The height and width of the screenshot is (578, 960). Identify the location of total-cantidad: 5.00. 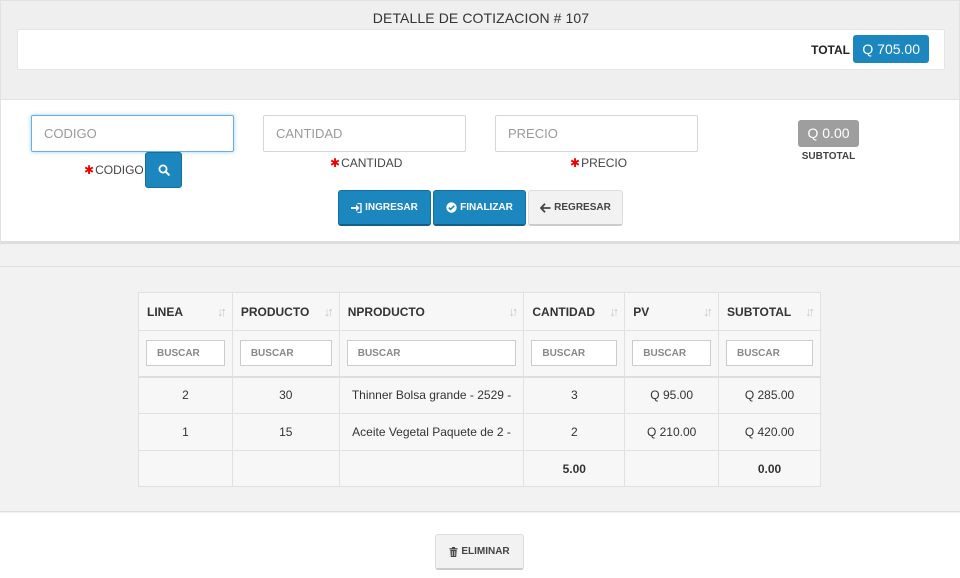
(574, 468).